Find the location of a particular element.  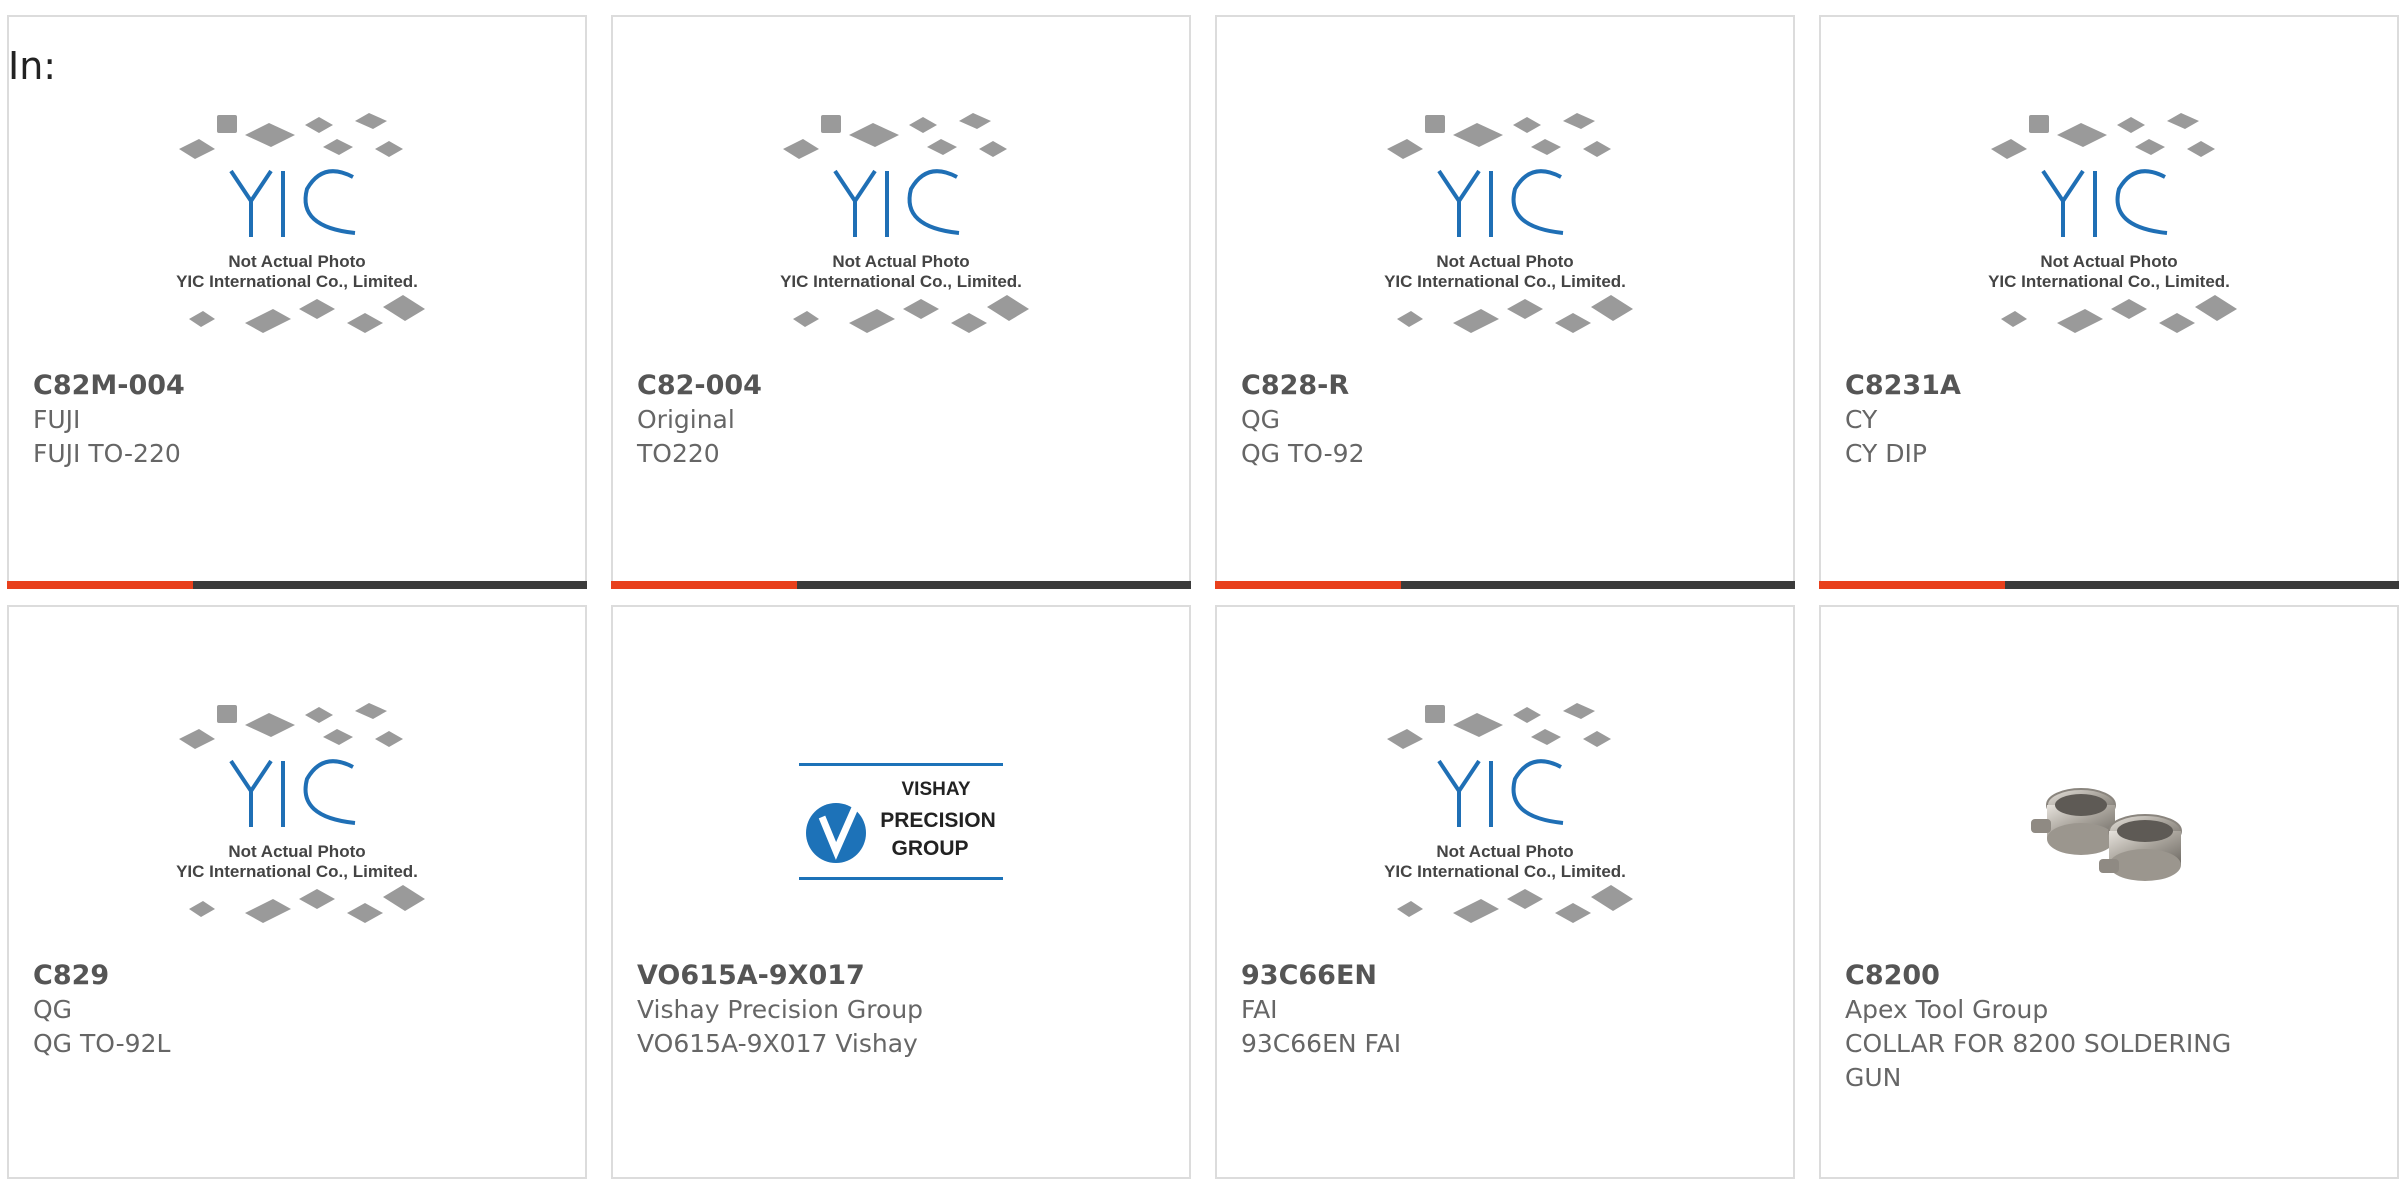

product-description: VO615A-9X017 Vishay is located at coordinates (777, 1043).